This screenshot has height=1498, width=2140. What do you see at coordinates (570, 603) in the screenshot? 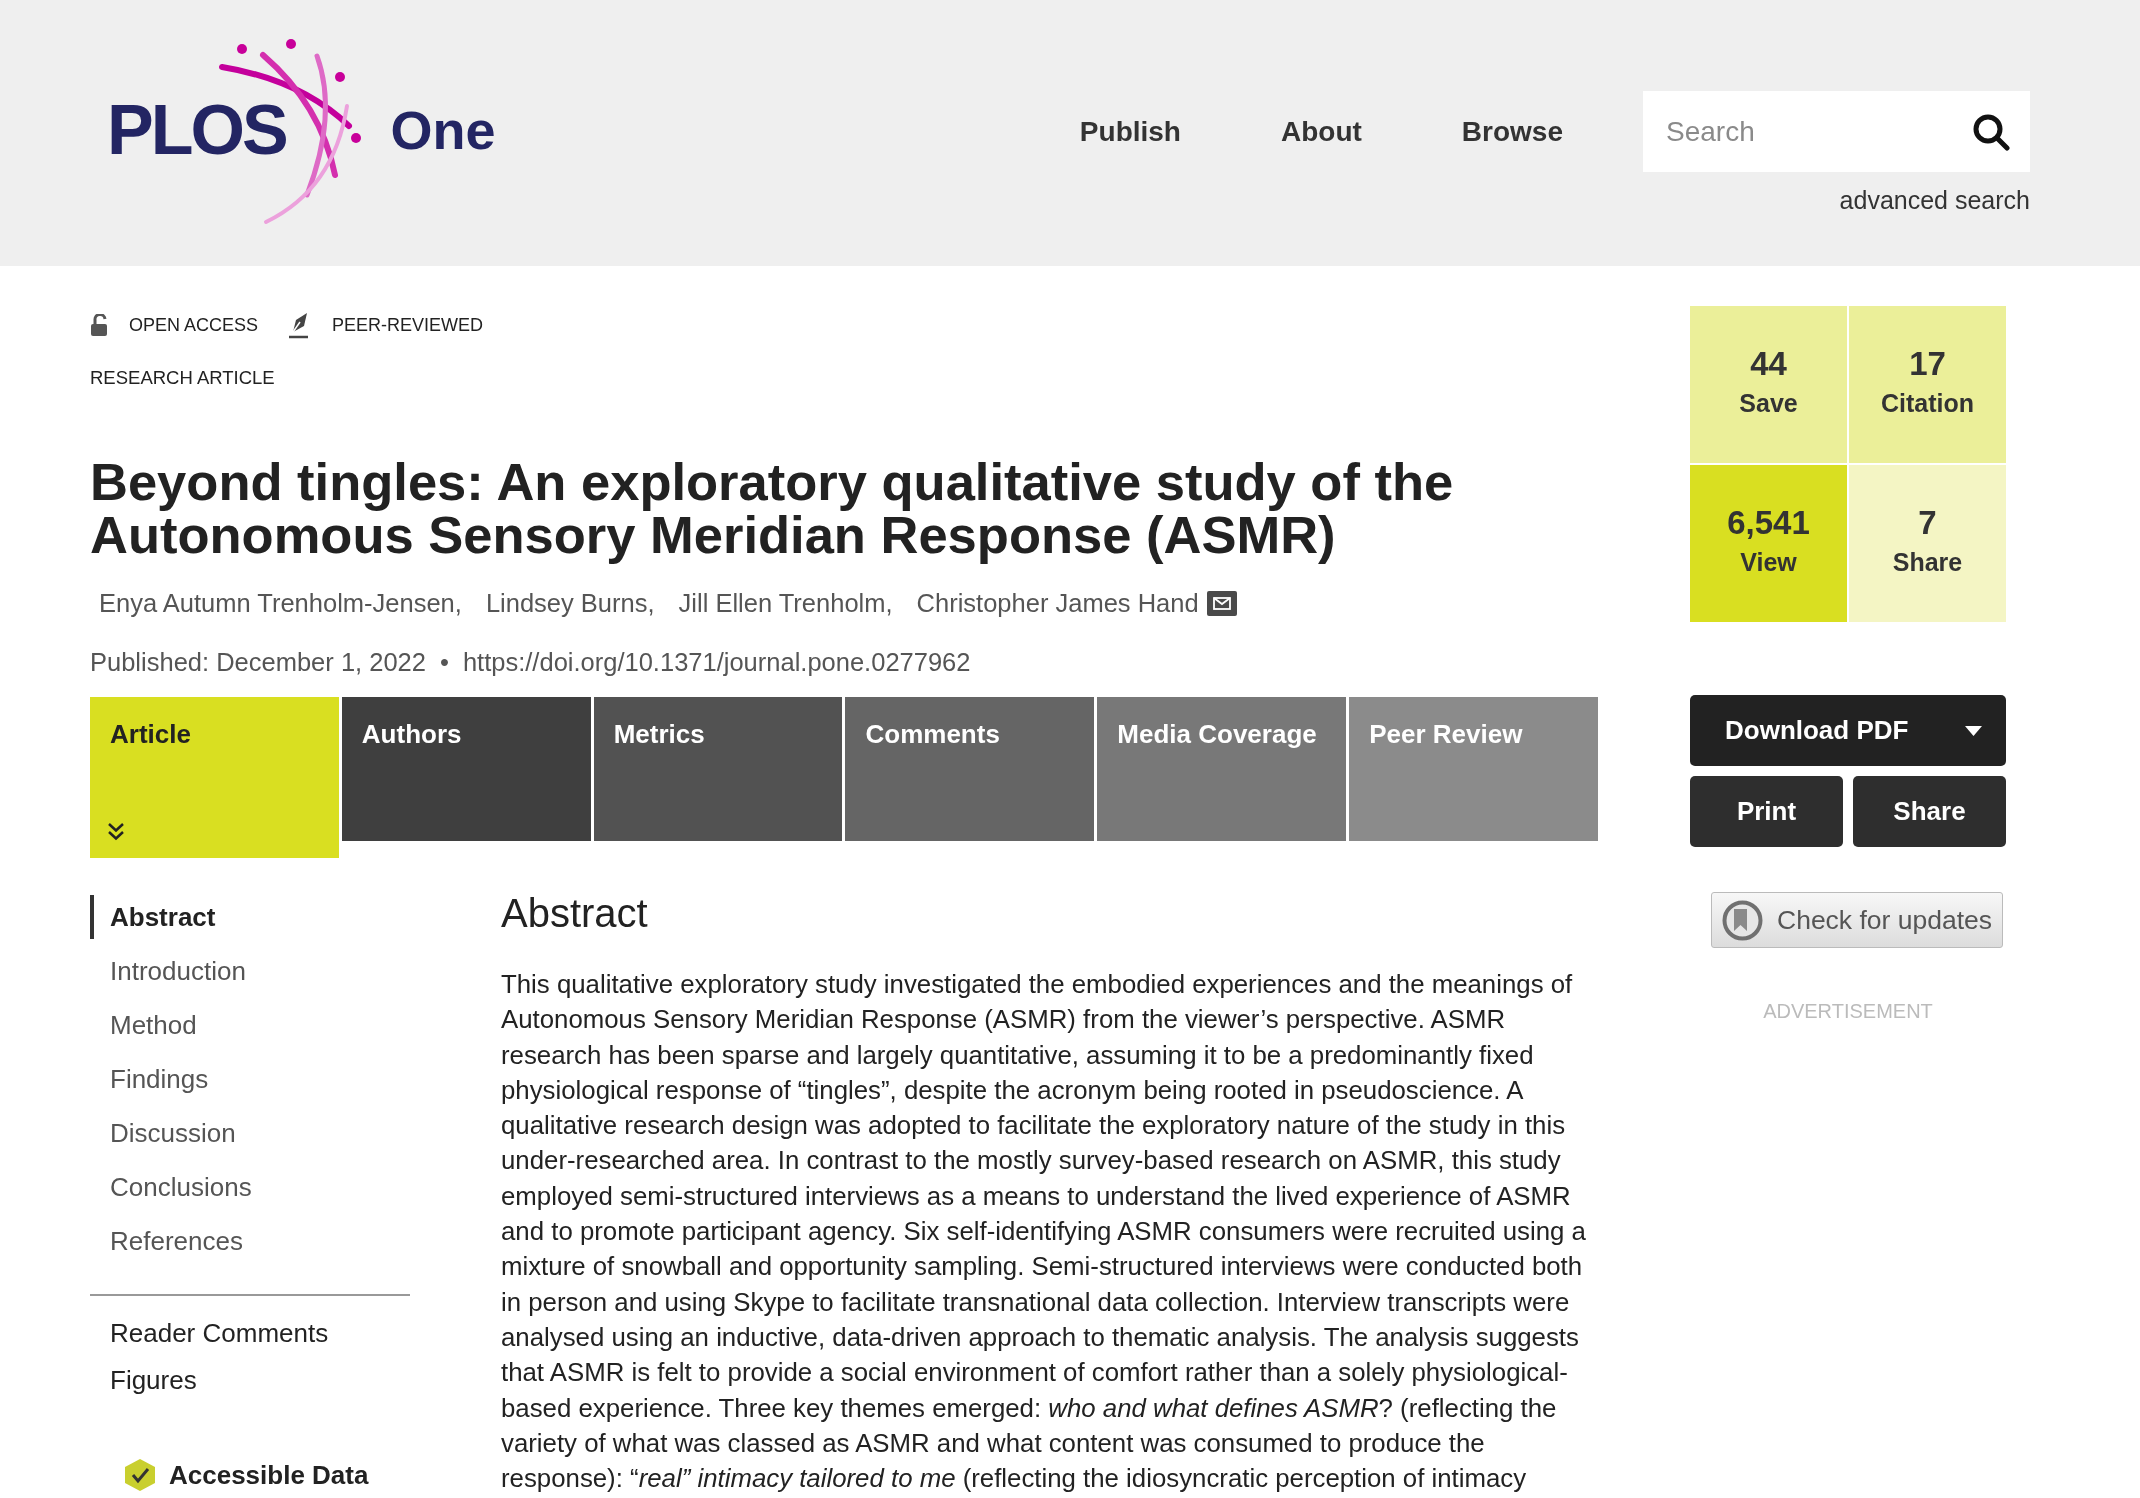
I see `author-link: Lindsey Burns,` at bounding box center [570, 603].